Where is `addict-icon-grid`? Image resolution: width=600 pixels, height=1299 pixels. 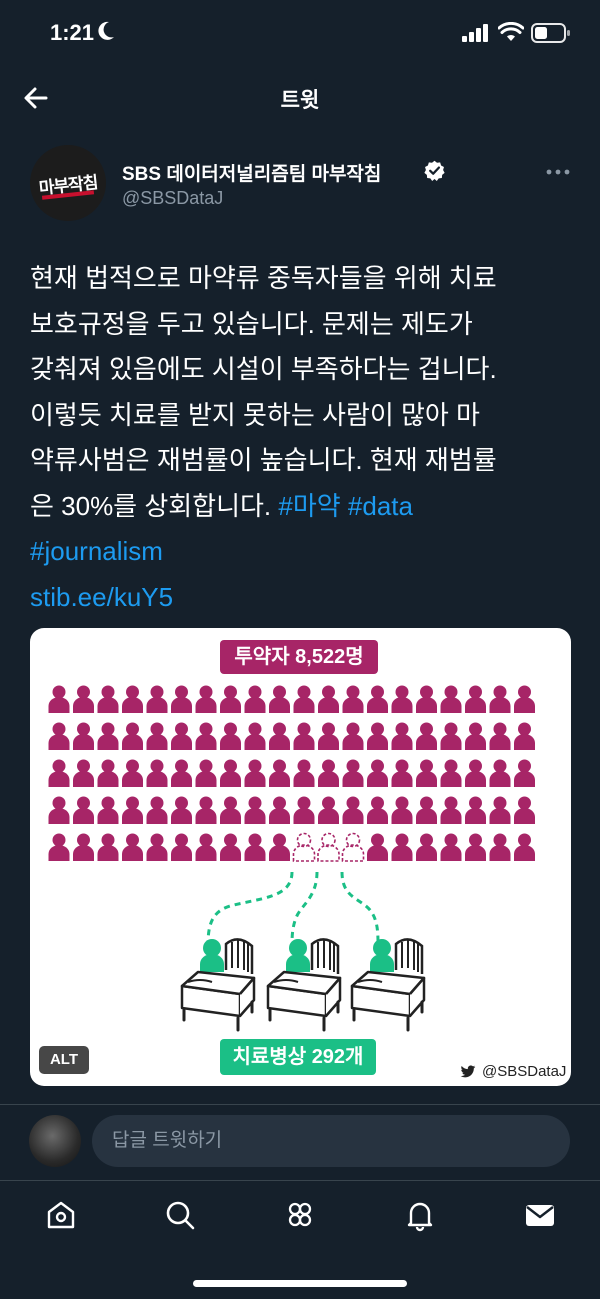
addict-icon-grid is located at coordinates (291, 773).